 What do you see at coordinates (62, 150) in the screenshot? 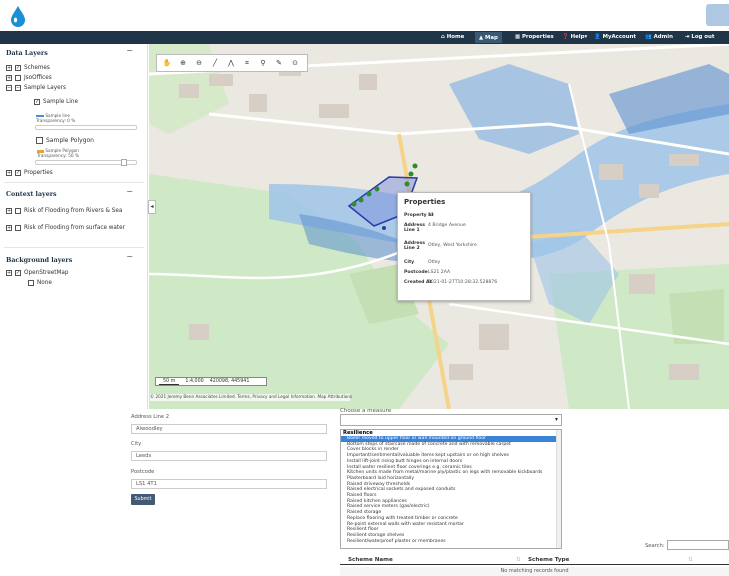
I see `legend-label: Sample Polygon` at bounding box center [62, 150].